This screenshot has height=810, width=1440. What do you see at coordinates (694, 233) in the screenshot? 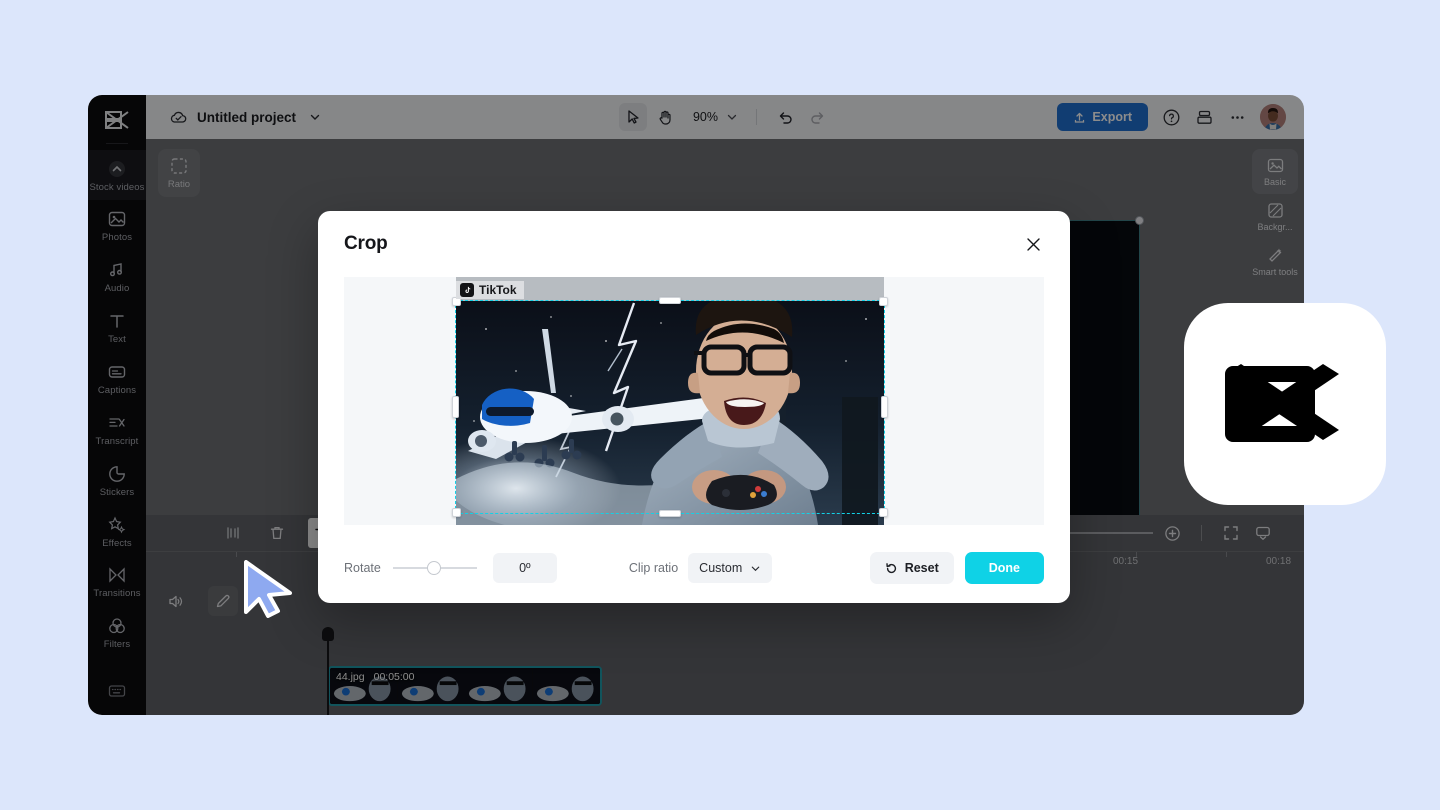
I see `crop-dialog-header: Crop` at bounding box center [694, 233].